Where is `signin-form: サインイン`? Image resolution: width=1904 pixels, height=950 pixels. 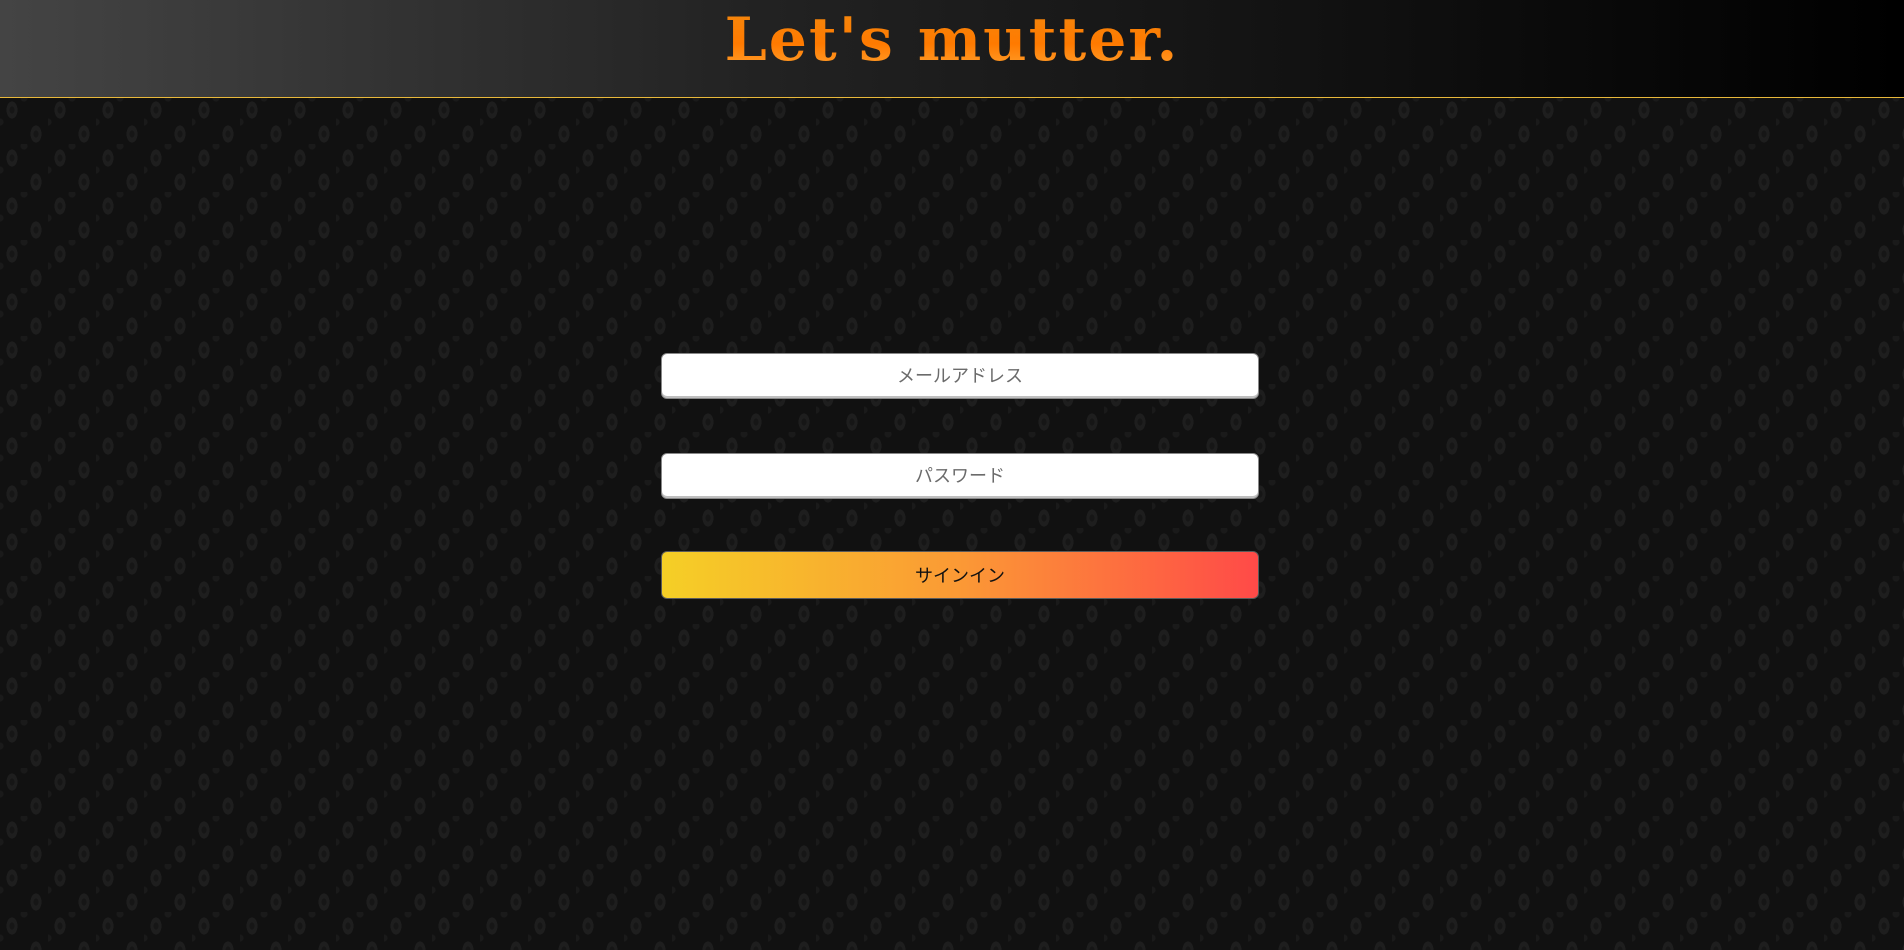 signin-form: サインイン is located at coordinates (960, 476).